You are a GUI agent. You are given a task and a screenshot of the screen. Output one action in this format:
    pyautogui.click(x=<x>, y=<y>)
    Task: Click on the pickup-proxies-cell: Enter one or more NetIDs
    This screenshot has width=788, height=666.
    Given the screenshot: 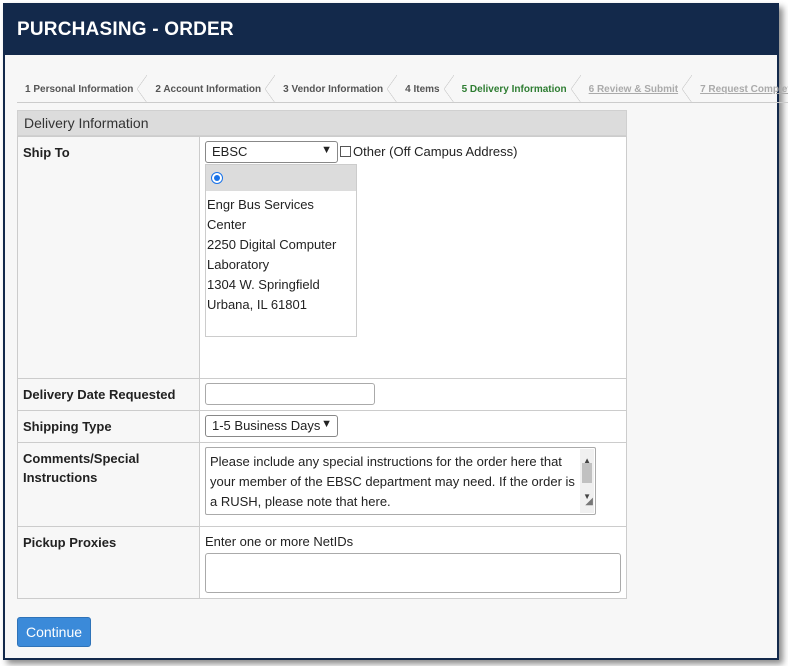 What is the action you would take?
    pyautogui.click(x=413, y=562)
    